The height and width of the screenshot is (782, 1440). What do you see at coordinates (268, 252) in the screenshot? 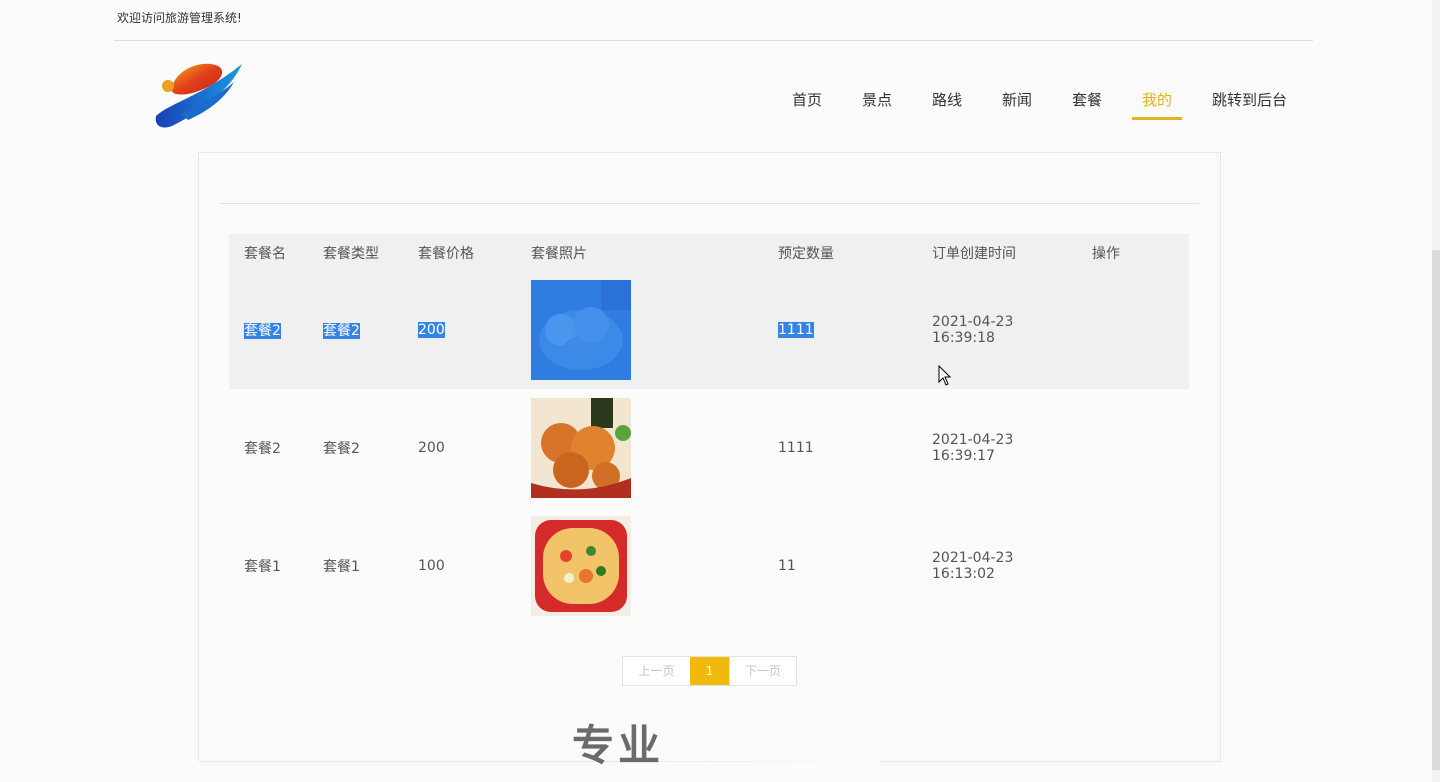
I see `col-name: 套餐名` at bounding box center [268, 252].